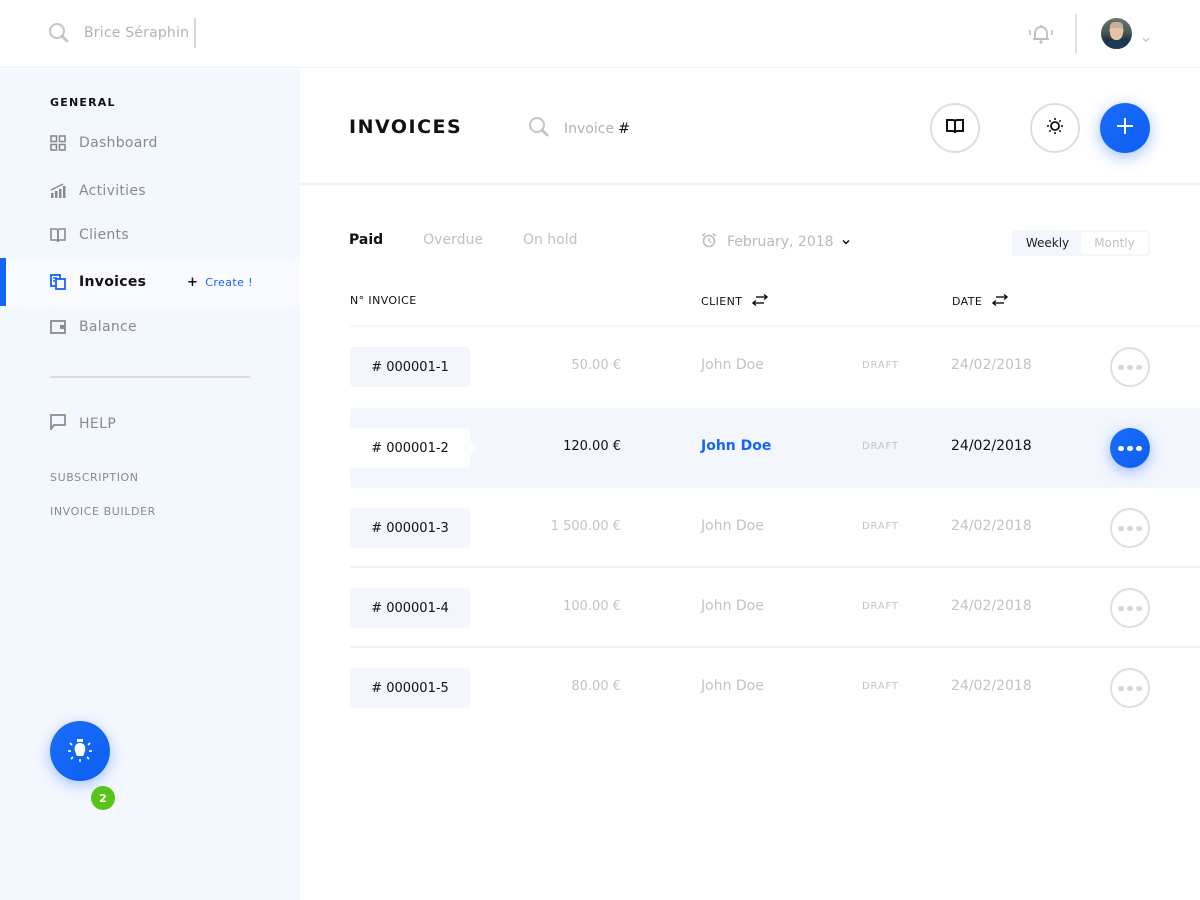  What do you see at coordinates (453, 240) in the screenshot?
I see `tab-overdue: Overdue` at bounding box center [453, 240].